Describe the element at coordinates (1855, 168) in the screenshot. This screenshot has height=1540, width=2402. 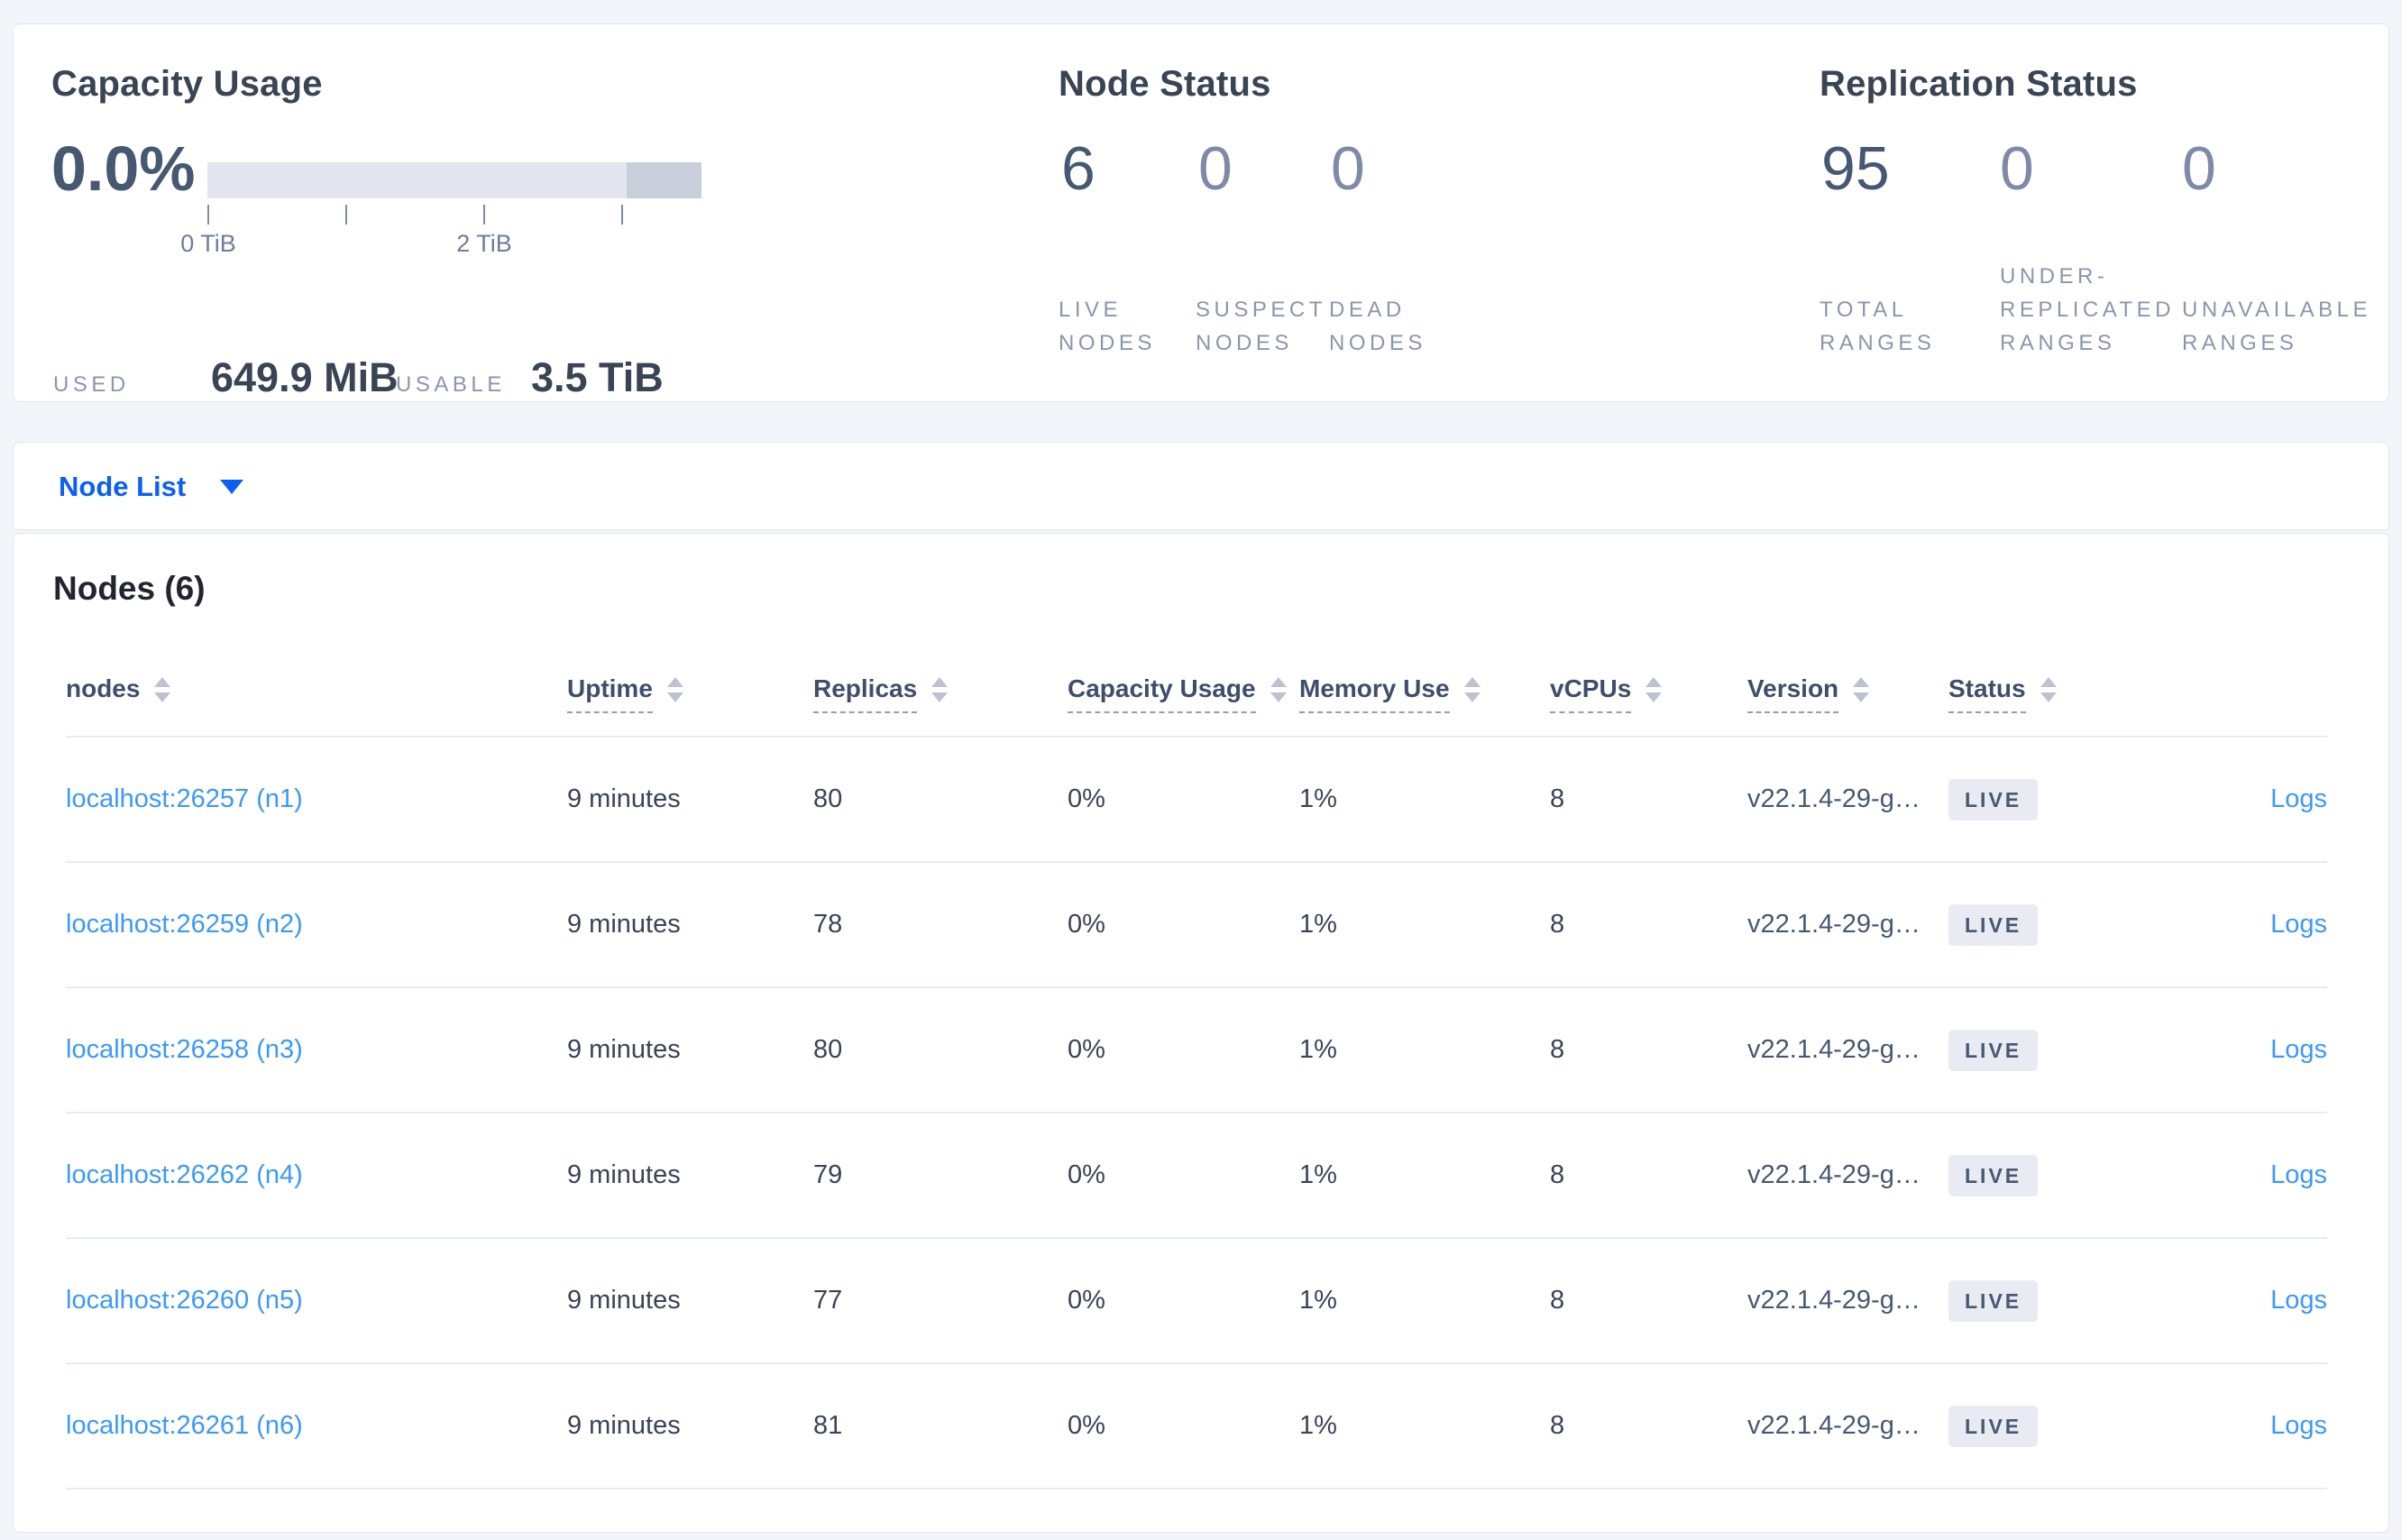
I see `total-ranges-count: 95` at that location.